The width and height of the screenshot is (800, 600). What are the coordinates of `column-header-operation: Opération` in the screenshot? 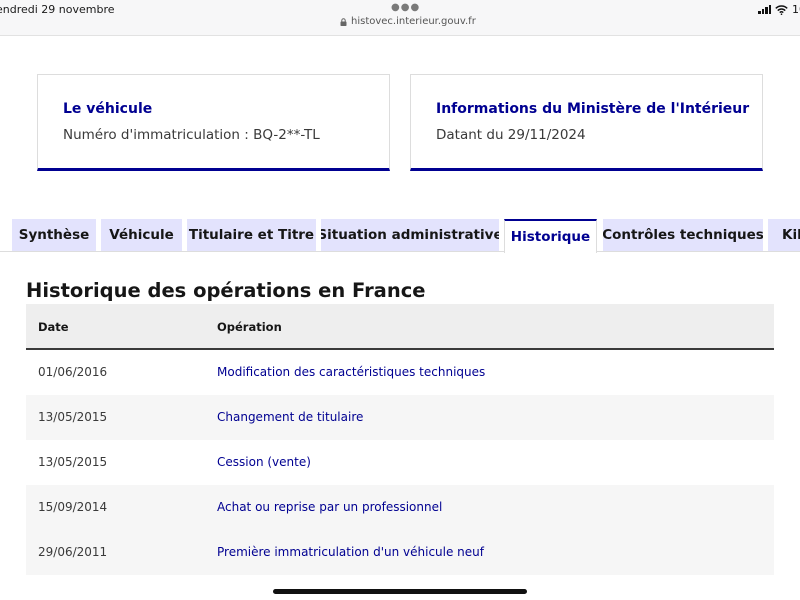 It's located at (249, 327).